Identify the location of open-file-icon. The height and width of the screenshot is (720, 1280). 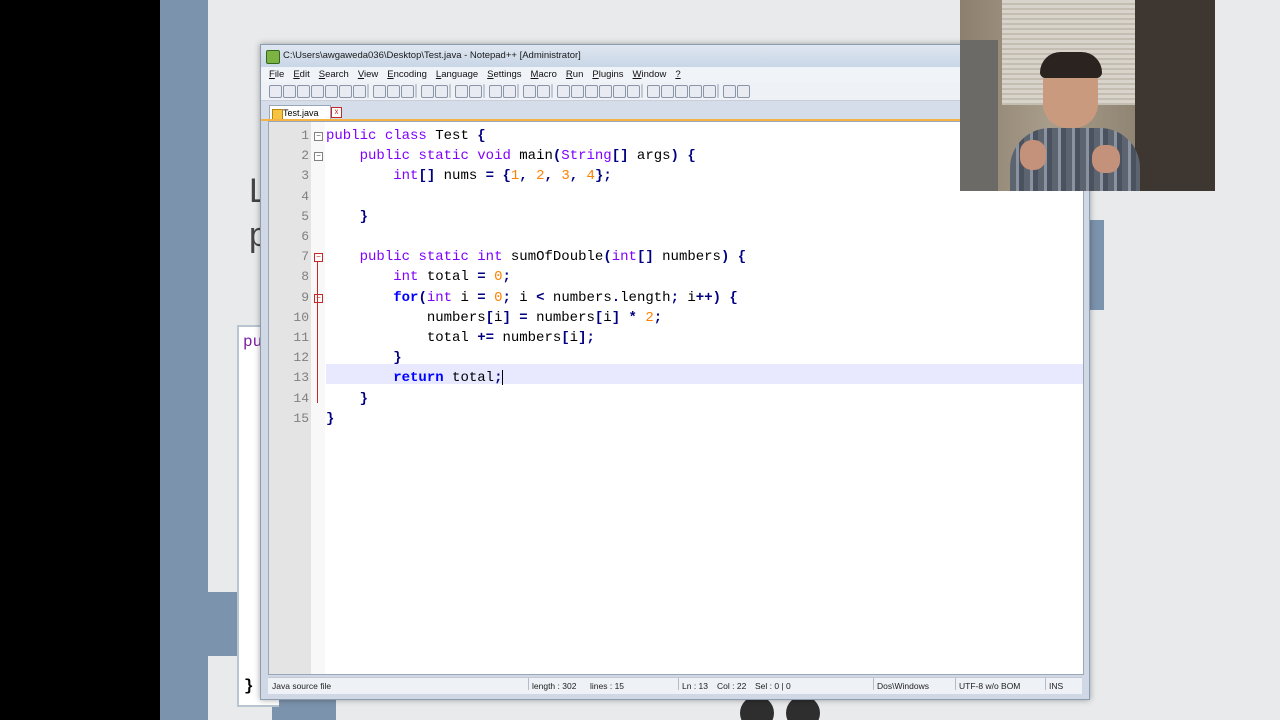
(289, 91).